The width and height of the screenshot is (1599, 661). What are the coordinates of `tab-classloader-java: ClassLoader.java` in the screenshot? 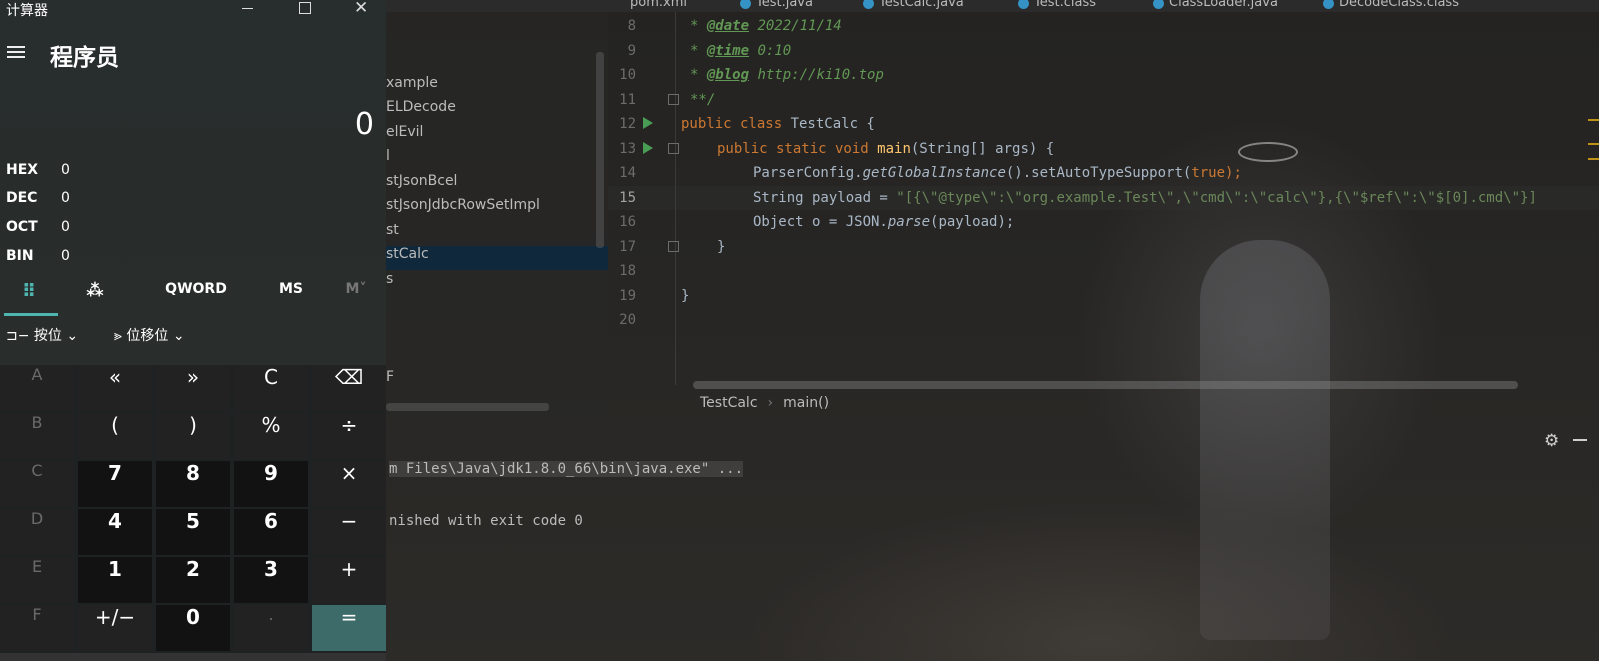 It's located at (1214, 6).